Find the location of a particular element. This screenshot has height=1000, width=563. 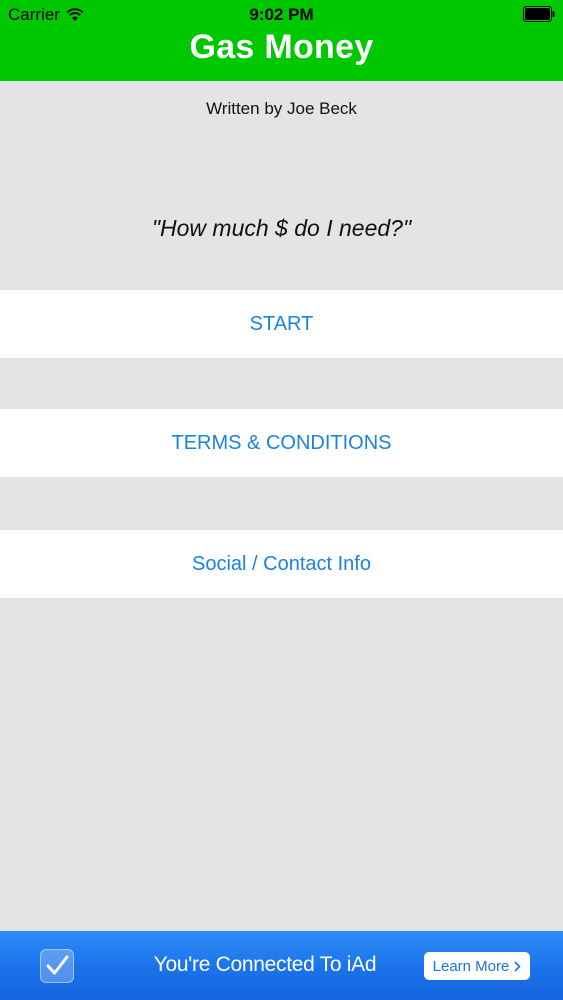

app-header: Carrier 9:02 PM Gas Money is located at coordinates (281, 40).